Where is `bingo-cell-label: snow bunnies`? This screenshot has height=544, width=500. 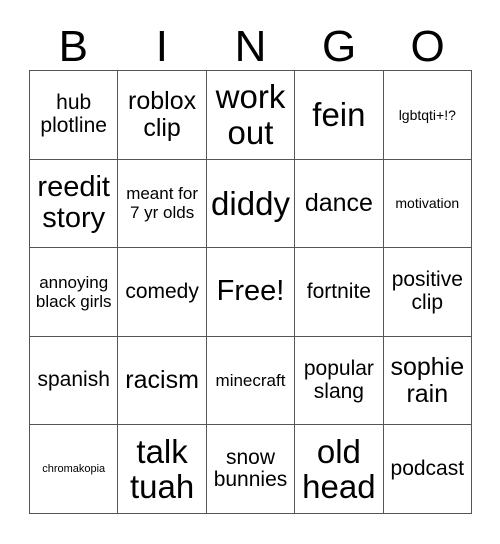
bingo-cell-label: snow bunnies is located at coordinates (250, 468).